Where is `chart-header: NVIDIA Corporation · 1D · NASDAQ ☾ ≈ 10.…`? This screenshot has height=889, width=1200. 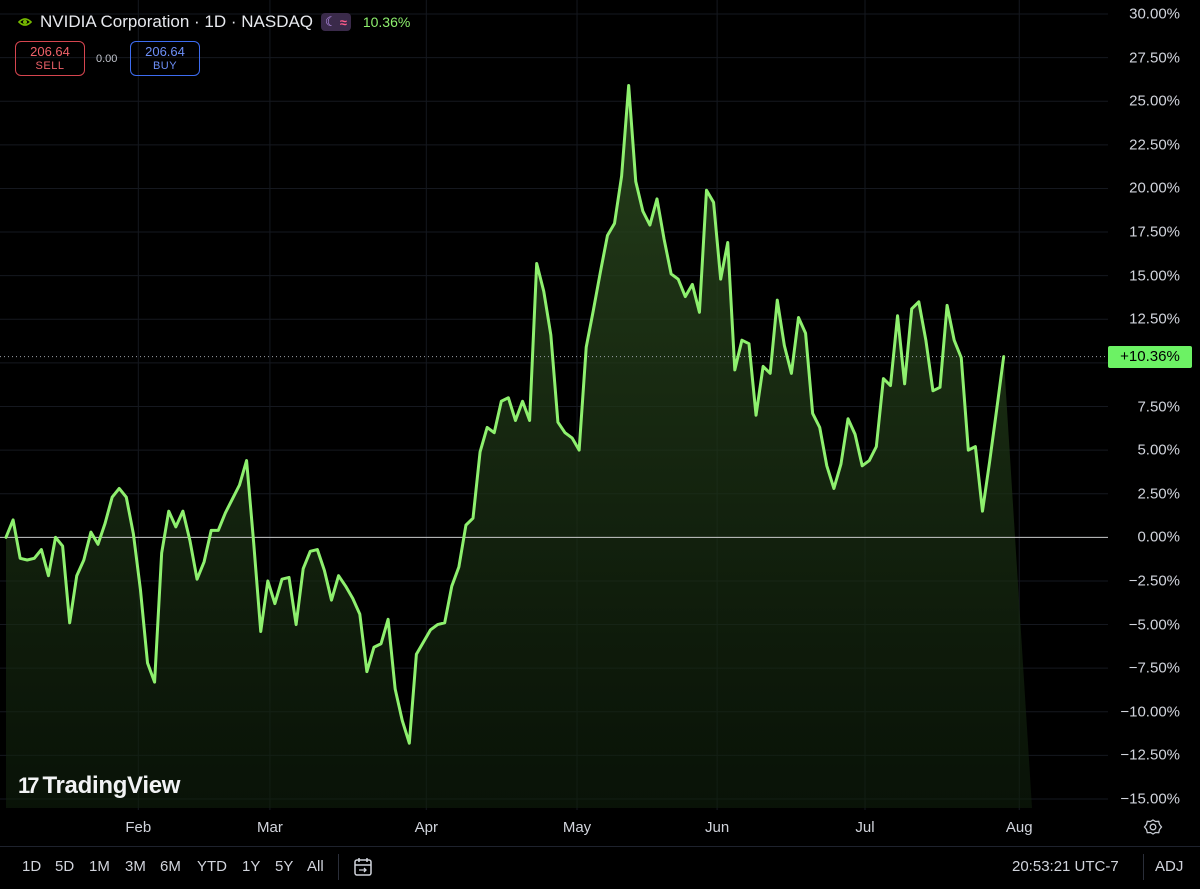 chart-header: NVIDIA Corporation · 1D · NASDAQ ☾ ≈ 10.… is located at coordinates (214, 22).